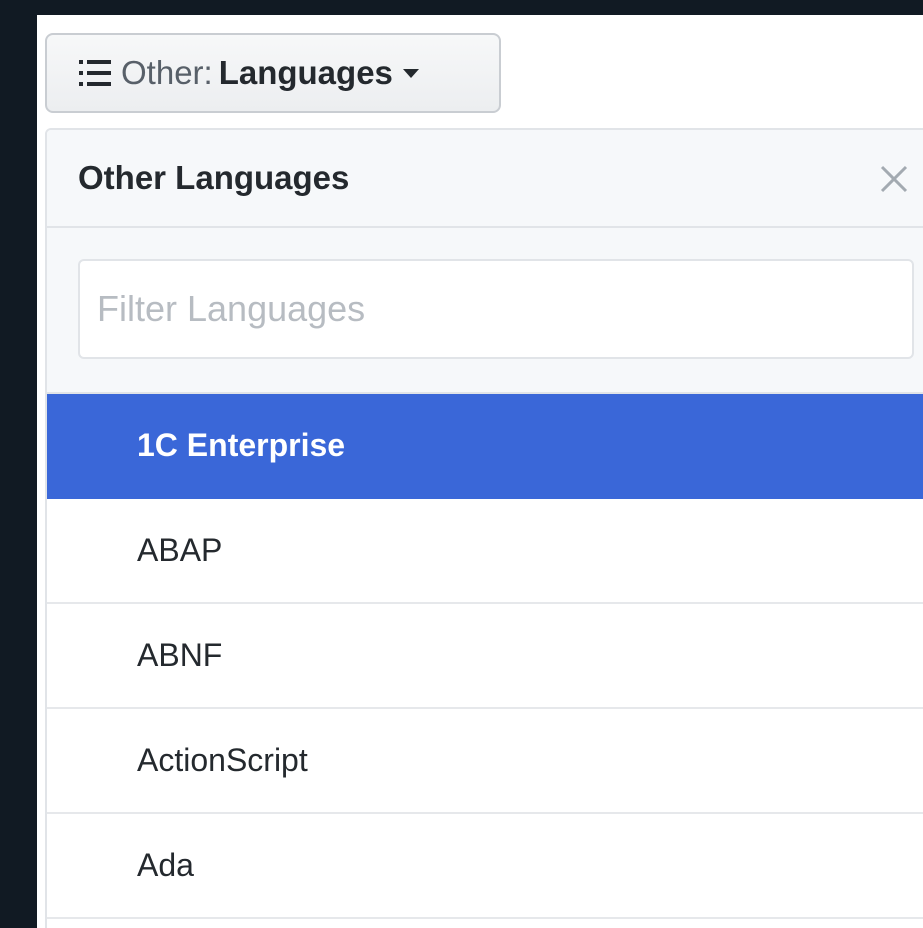 This screenshot has height=928, width=923. Describe the element at coordinates (485, 551) in the screenshot. I see `list-item-abap: ABAP` at that location.